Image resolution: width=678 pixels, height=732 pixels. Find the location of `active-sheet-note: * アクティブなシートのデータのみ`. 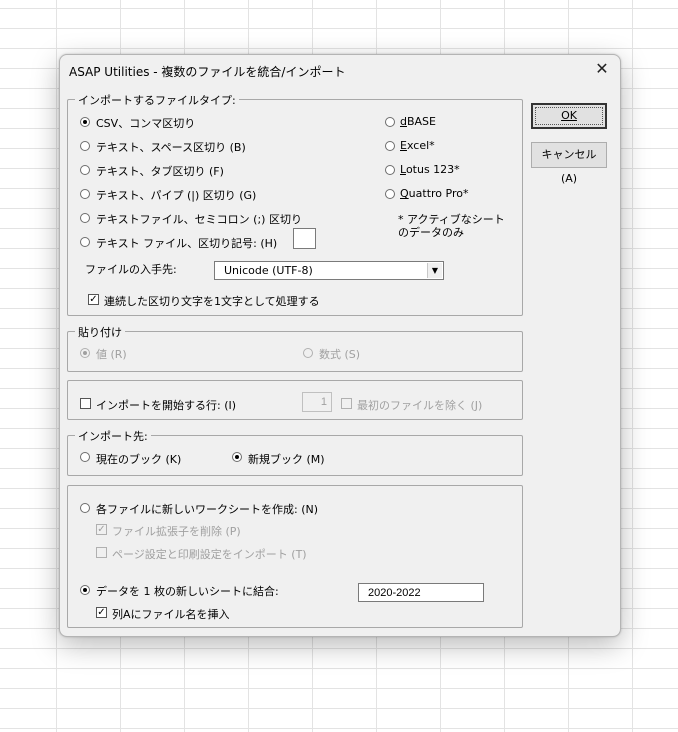

active-sheet-note: * アクティブなシートのデータのみ is located at coordinates (451, 226).